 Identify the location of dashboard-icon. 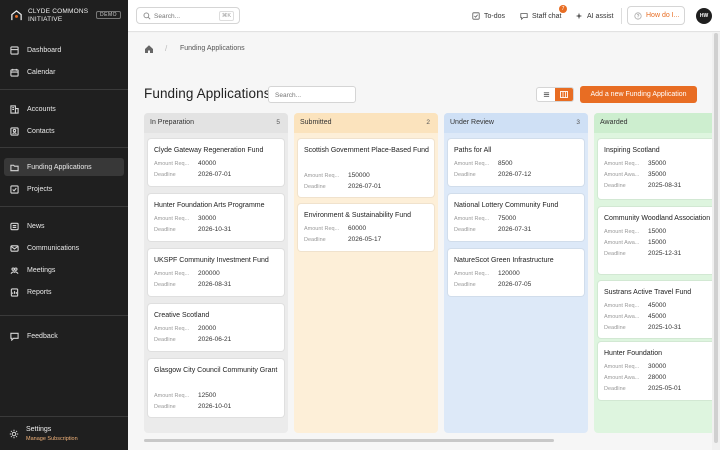
(14, 50).